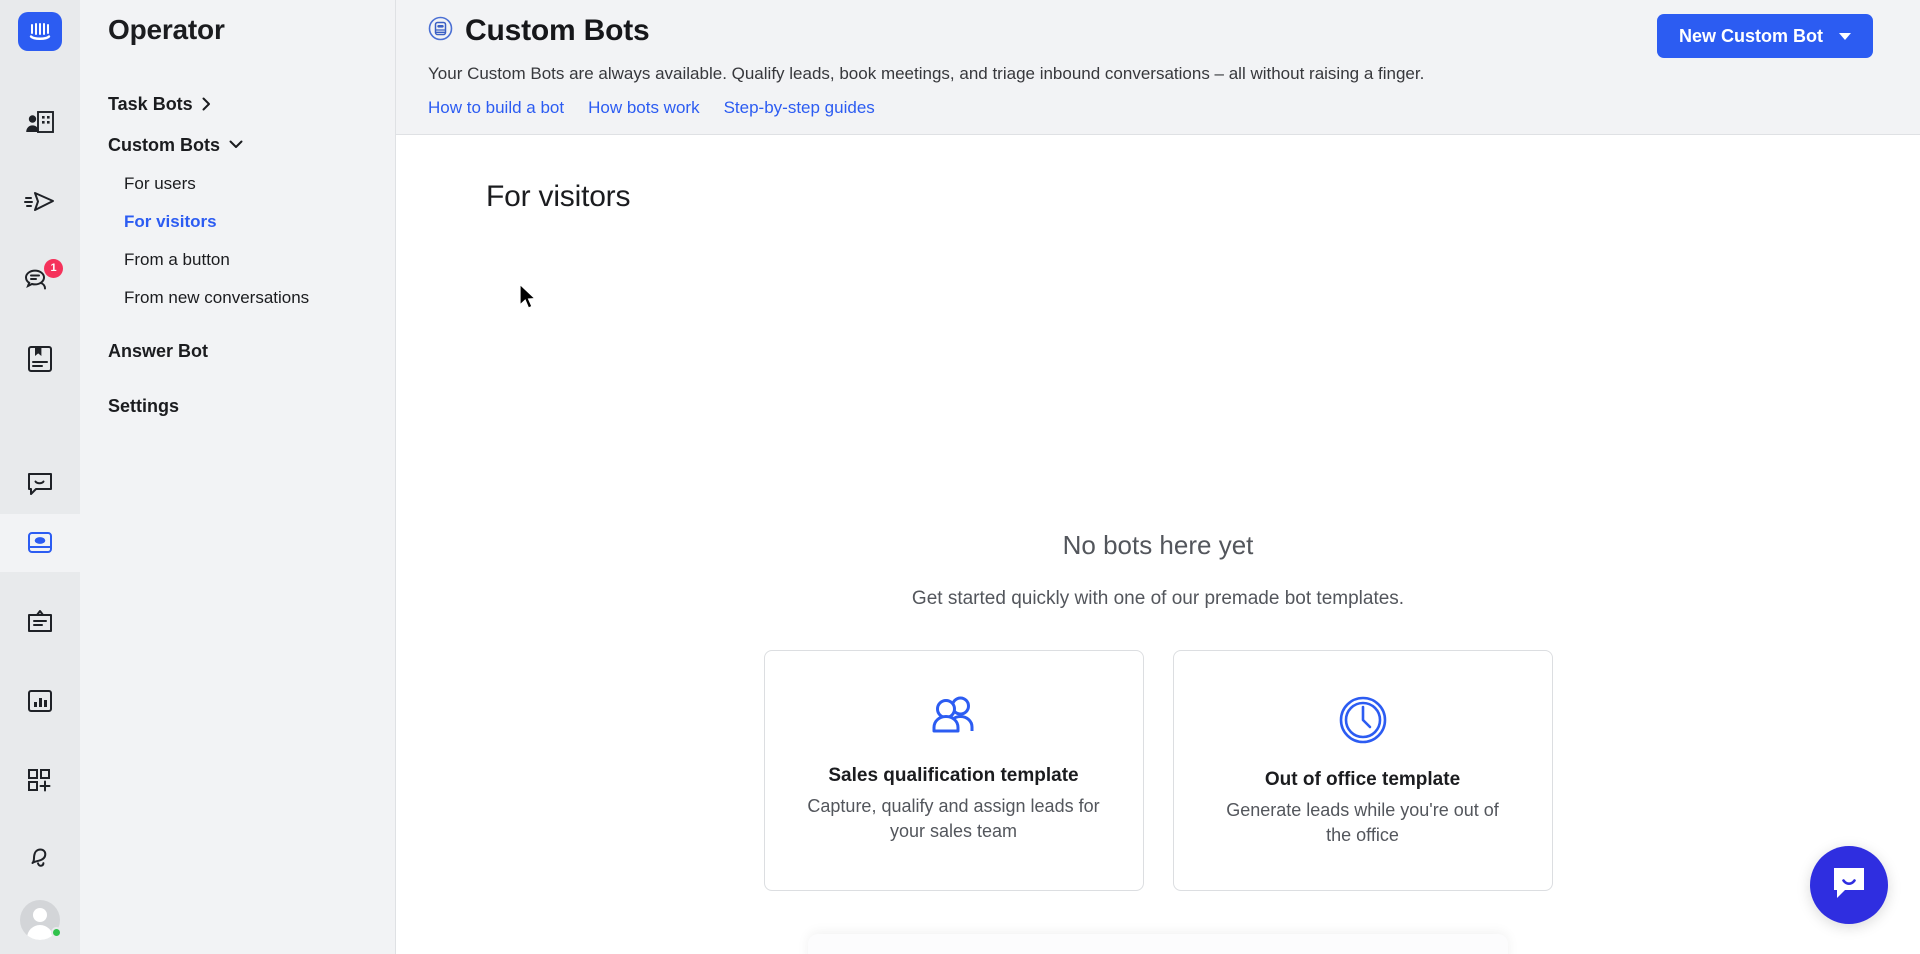 The image size is (1920, 954). Describe the element at coordinates (237, 260) in the screenshot. I see `sidebar-item-from-a-button: From a button` at that location.